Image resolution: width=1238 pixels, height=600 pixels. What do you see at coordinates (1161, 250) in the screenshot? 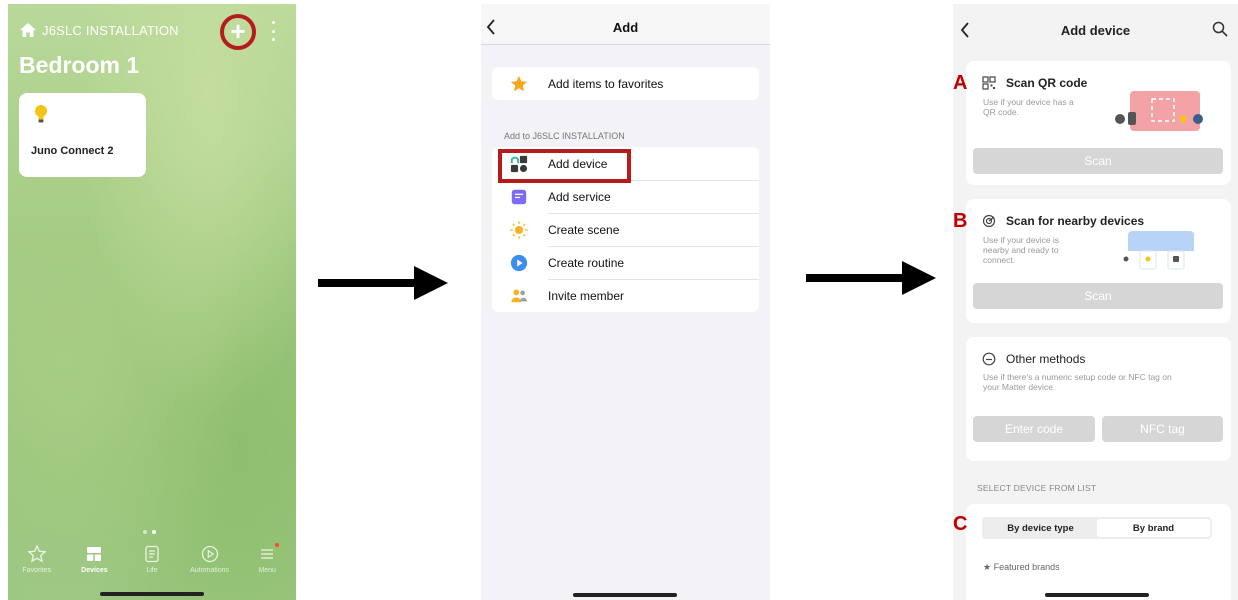
I see `nearby-illustration-icon` at bounding box center [1161, 250].